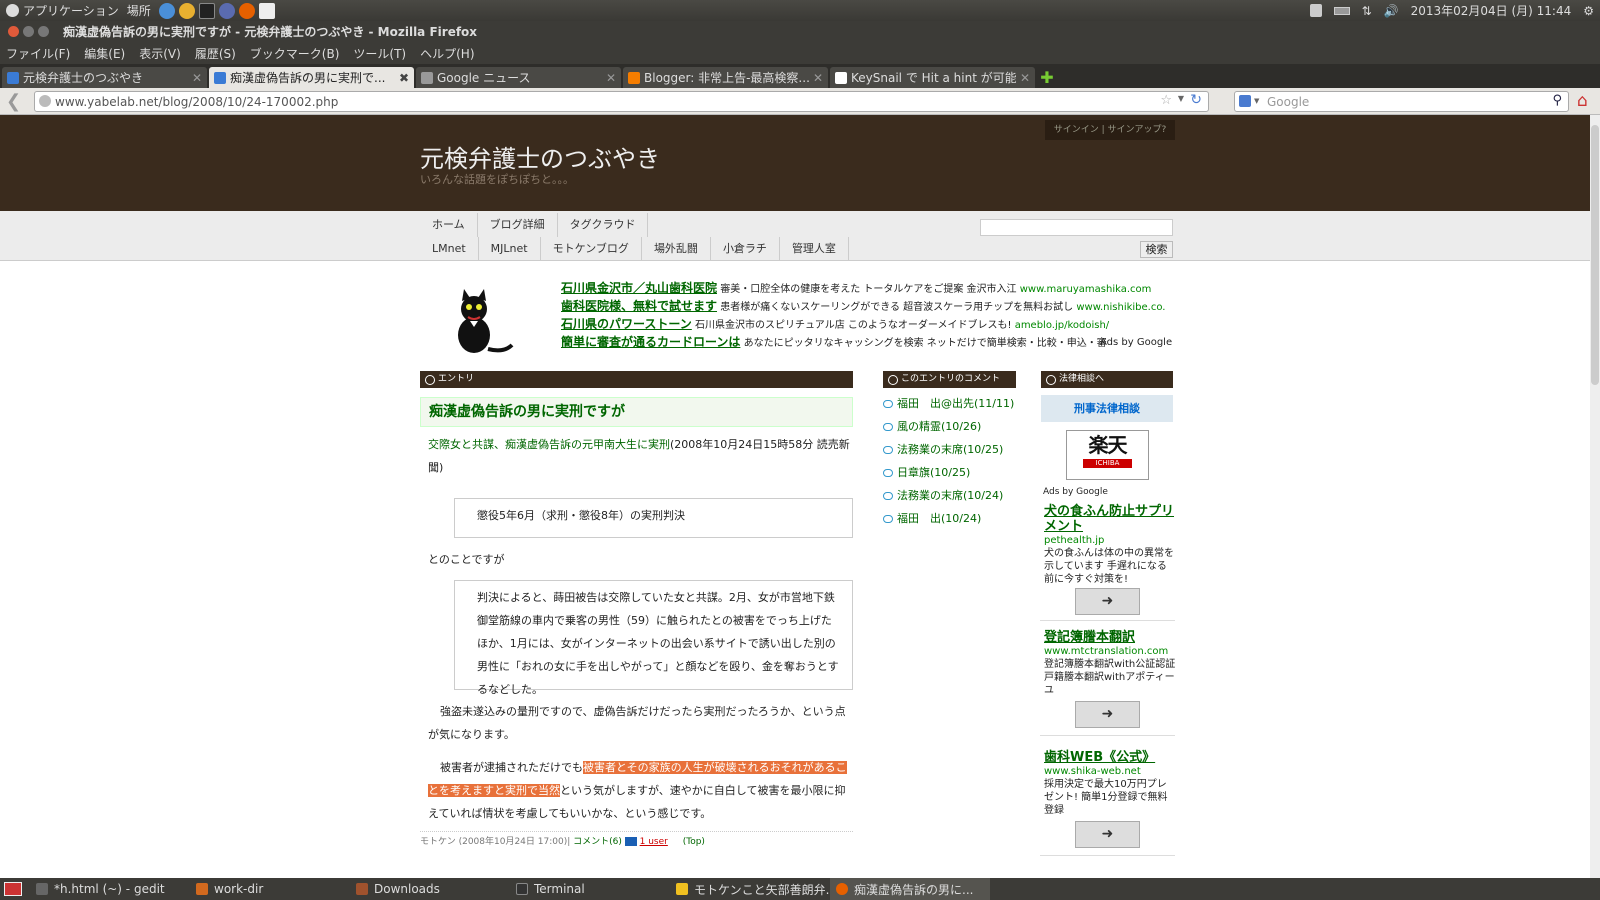  What do you see at coordinates (639, 306) in the screenshot?
I see `ad-title-link: 歯科医院様、無料で試せます` at bounding box center [639, 306].